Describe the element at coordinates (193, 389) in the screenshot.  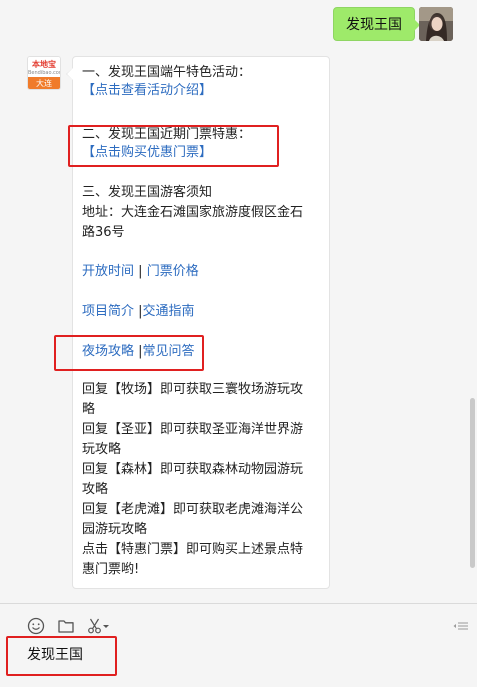
I see `reply-line: 回复【牧场】即可获取三寰牧场游玩攻` at that location.